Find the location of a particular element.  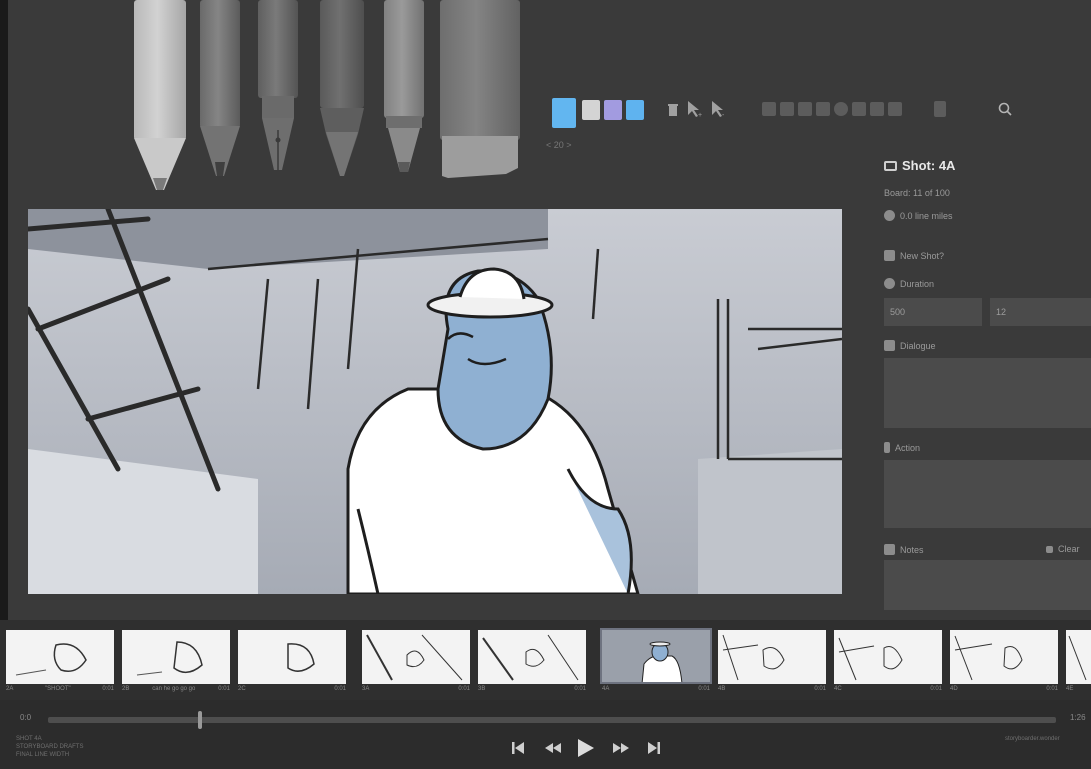

skip-start-button is located at coordinates (518, 748).